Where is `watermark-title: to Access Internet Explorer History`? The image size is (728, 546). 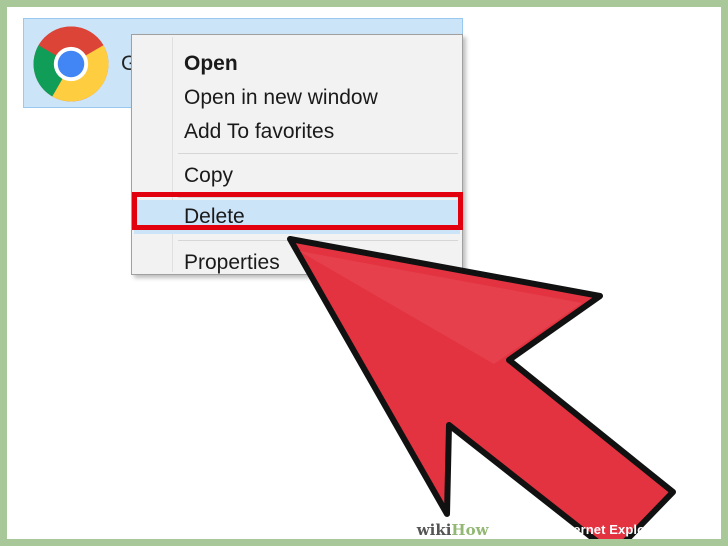
watermark-title: to Access Internet Explorer History is located at coordinates (601, 529).